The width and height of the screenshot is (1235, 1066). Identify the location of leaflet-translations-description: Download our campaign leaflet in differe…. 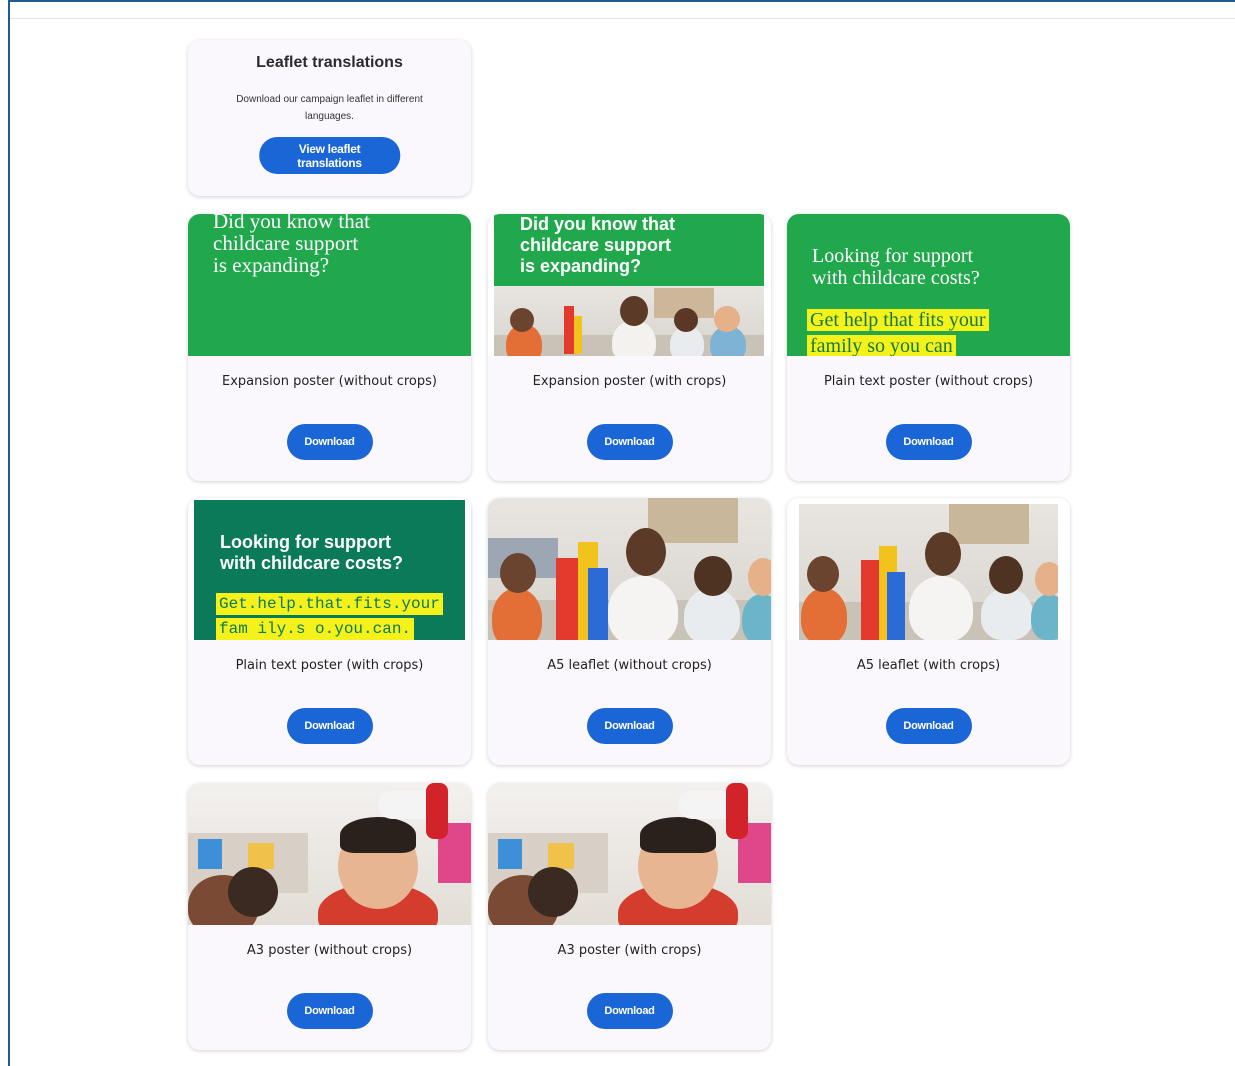
(329, 108).